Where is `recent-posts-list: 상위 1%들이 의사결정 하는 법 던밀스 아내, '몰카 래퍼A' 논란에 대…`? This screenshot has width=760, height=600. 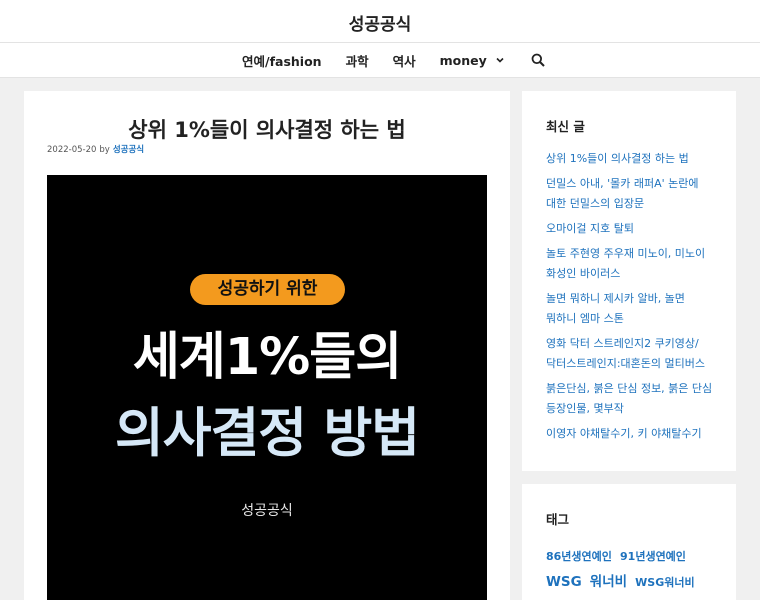
recent-posts-list: 상위 1%들이 의사결정 하는 법 던밀스 아내, '몰카 래퍼A' 논란에 대… is located at coordinates (632, 299).